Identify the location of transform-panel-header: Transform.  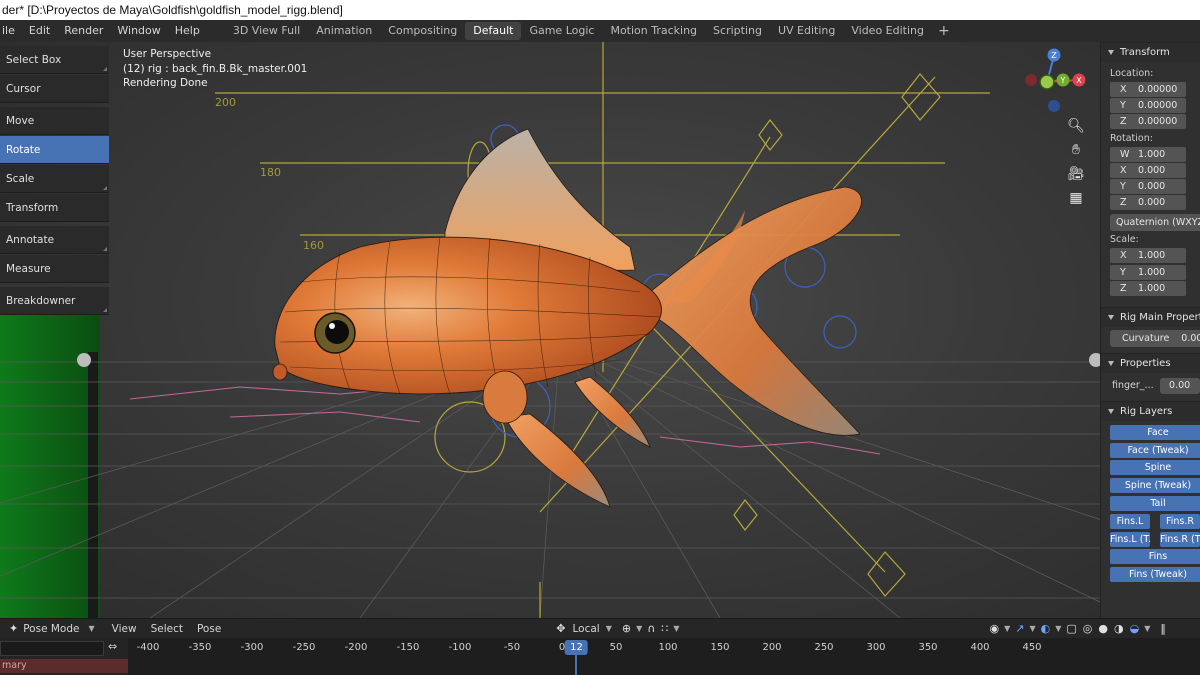
(1150, 52).